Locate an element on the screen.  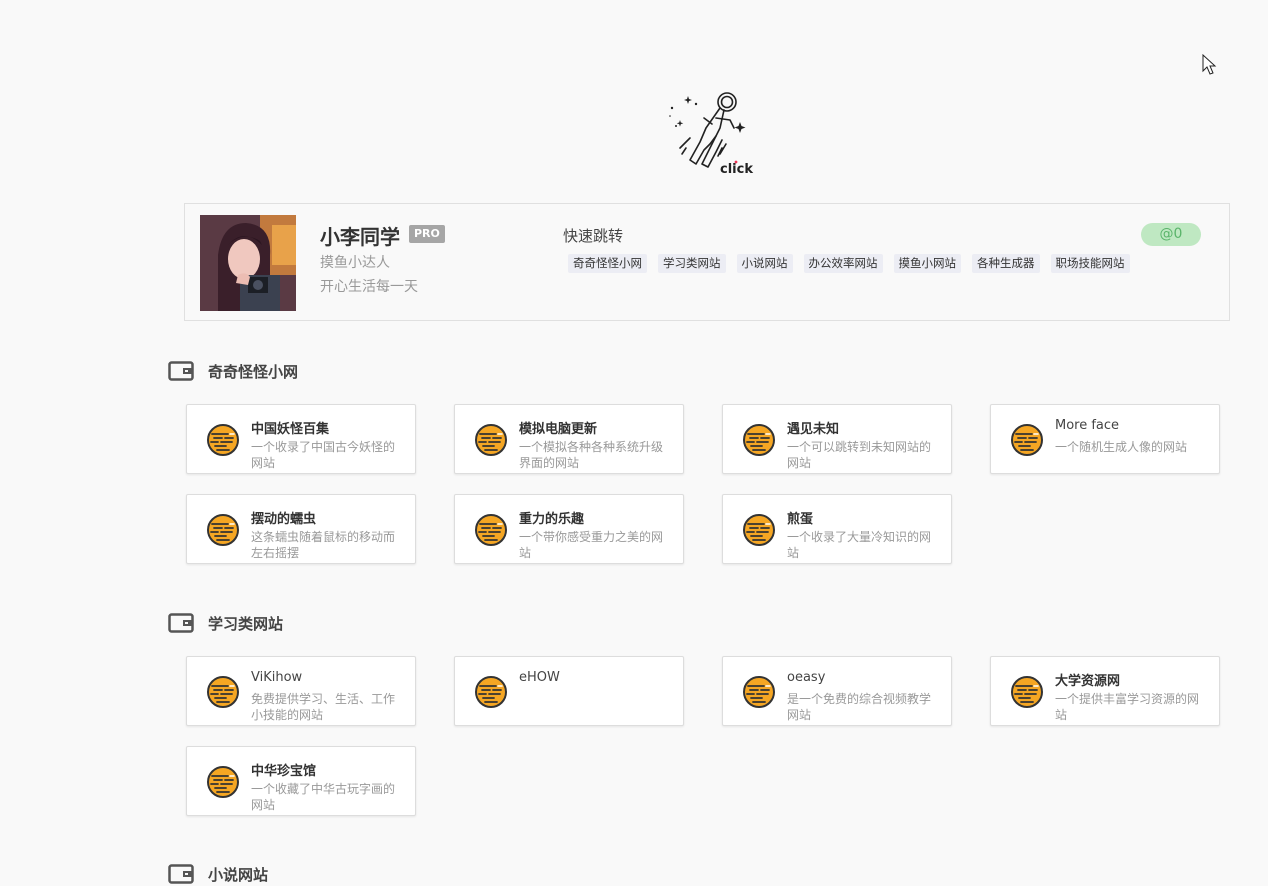
site-title: 重力的乐趣 is located at coordinates (552, 519).